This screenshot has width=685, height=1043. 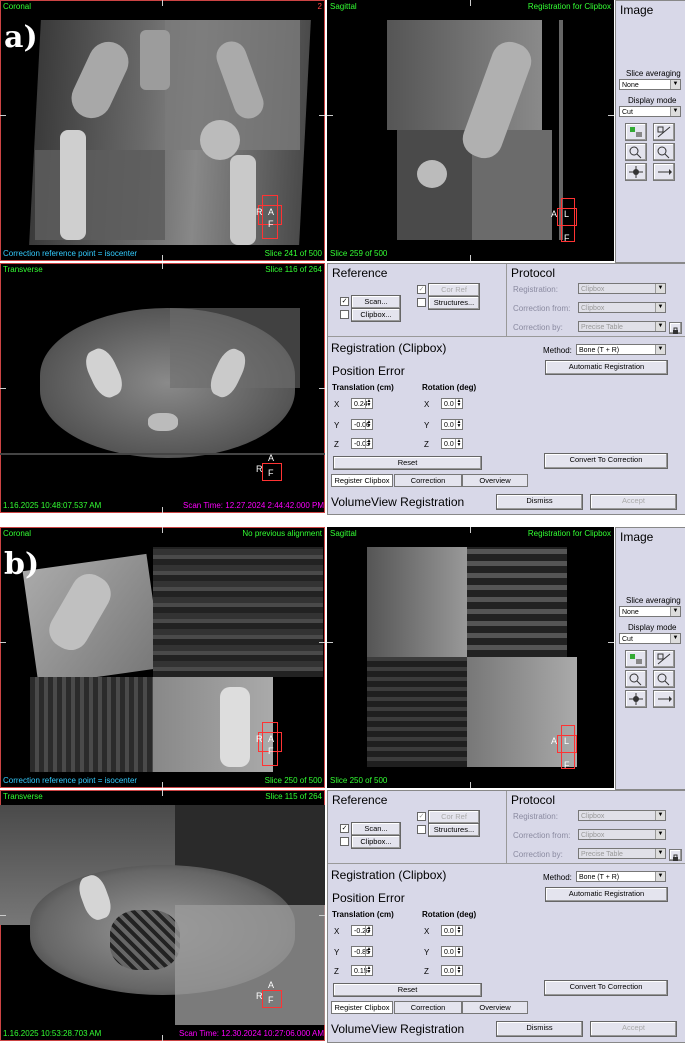 What do you see at coordinates (362, 403) in the screenshot?
I see `translation-x-stepper: 0.24 ▲ ▼` at bounding box center [362, 403].